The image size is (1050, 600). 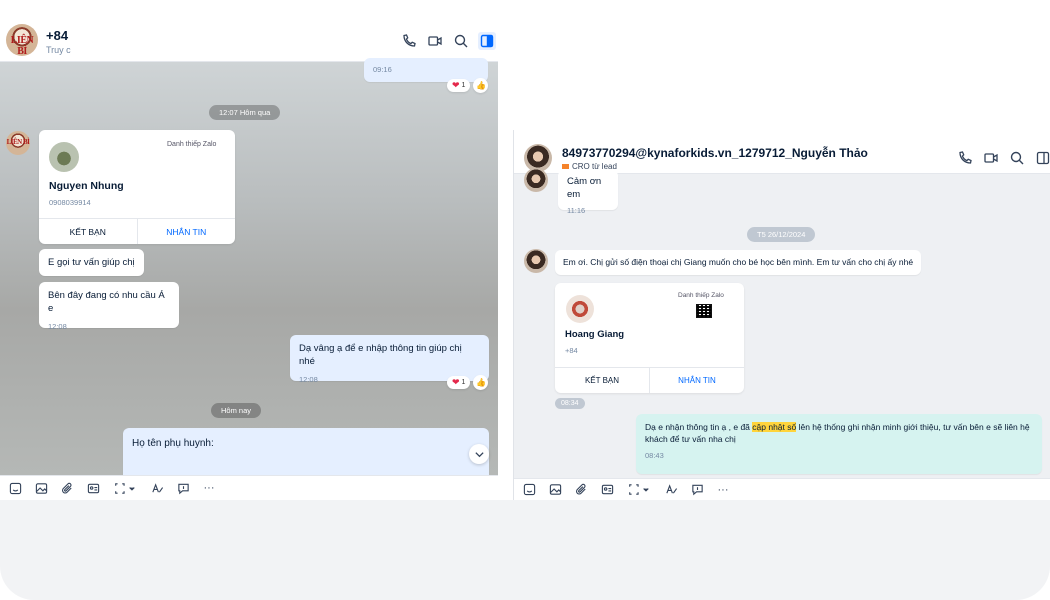 What do you see at coordinates (584, 188) in the screenshot?
I see `message-text: Cảm ơn em` at bounding box center [584, 188].